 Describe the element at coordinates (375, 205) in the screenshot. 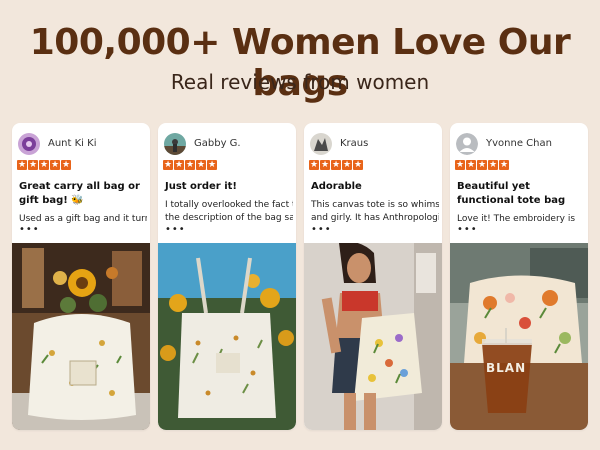

I see `review-body-line: This canvas tote is so whimsical` at that location.